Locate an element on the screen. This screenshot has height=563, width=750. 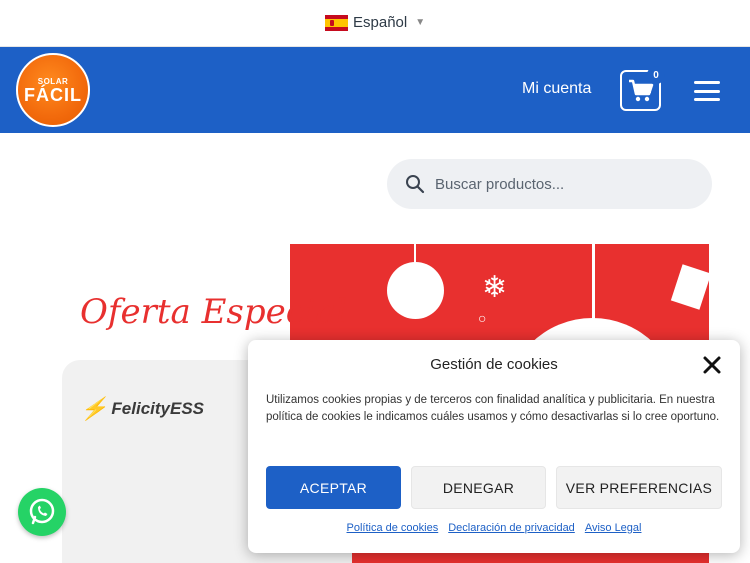
caret-down-icon: ▼ is located at coordinates (420, 22).